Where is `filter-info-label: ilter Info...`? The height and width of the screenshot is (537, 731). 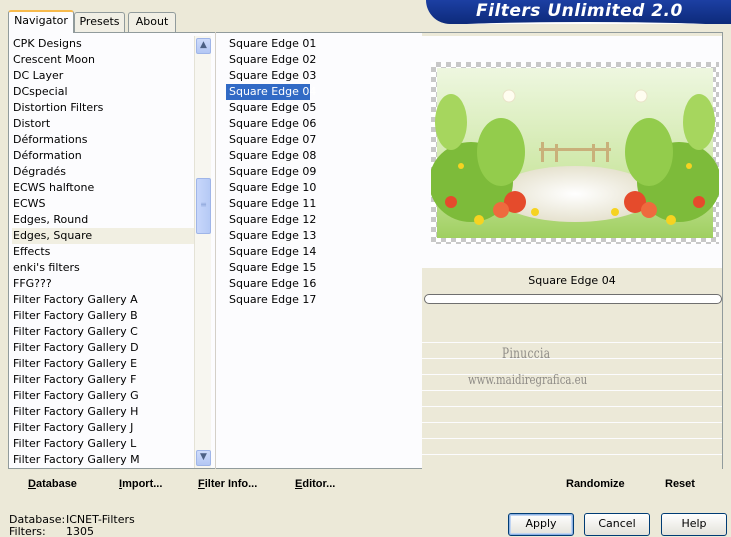 filter-info-label: ilter Info... is located at coordinates (231, 484).